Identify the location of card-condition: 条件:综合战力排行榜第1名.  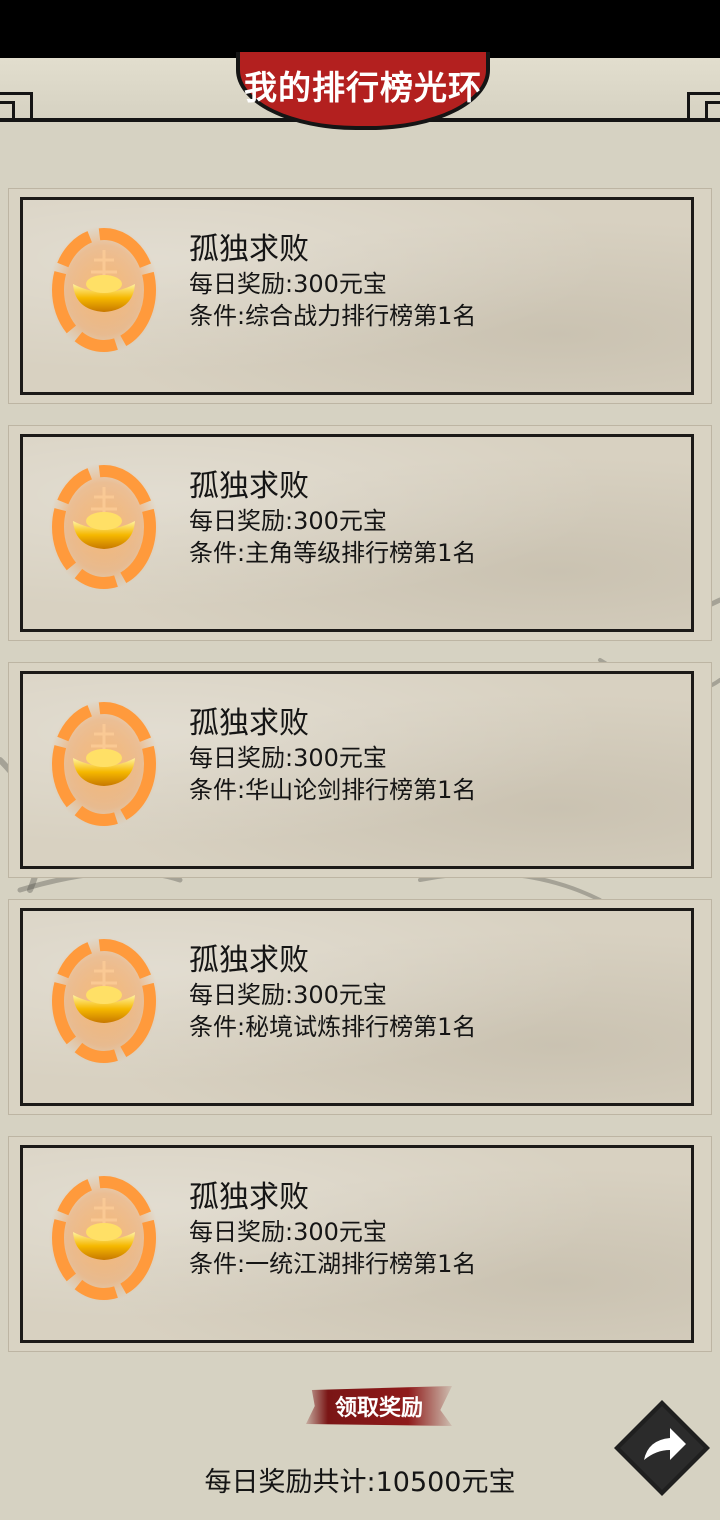
(333, 316).